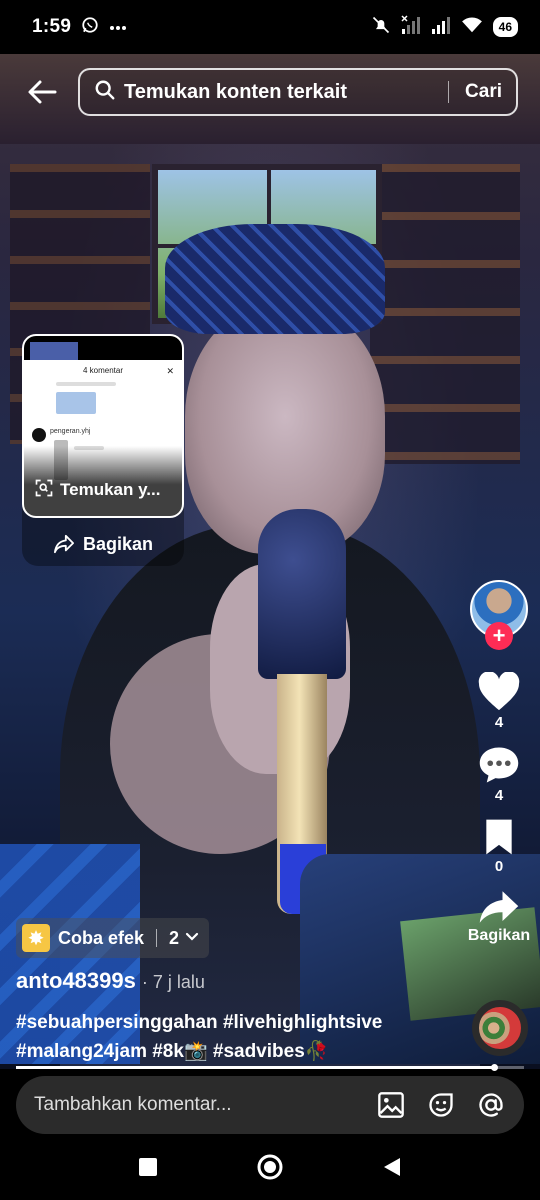 This screenshot has width=540, height=1200. What do you see at coordinates (118, 27) in the screenshot?
I see `more-dots-icon` at bounding box center [118, 27].